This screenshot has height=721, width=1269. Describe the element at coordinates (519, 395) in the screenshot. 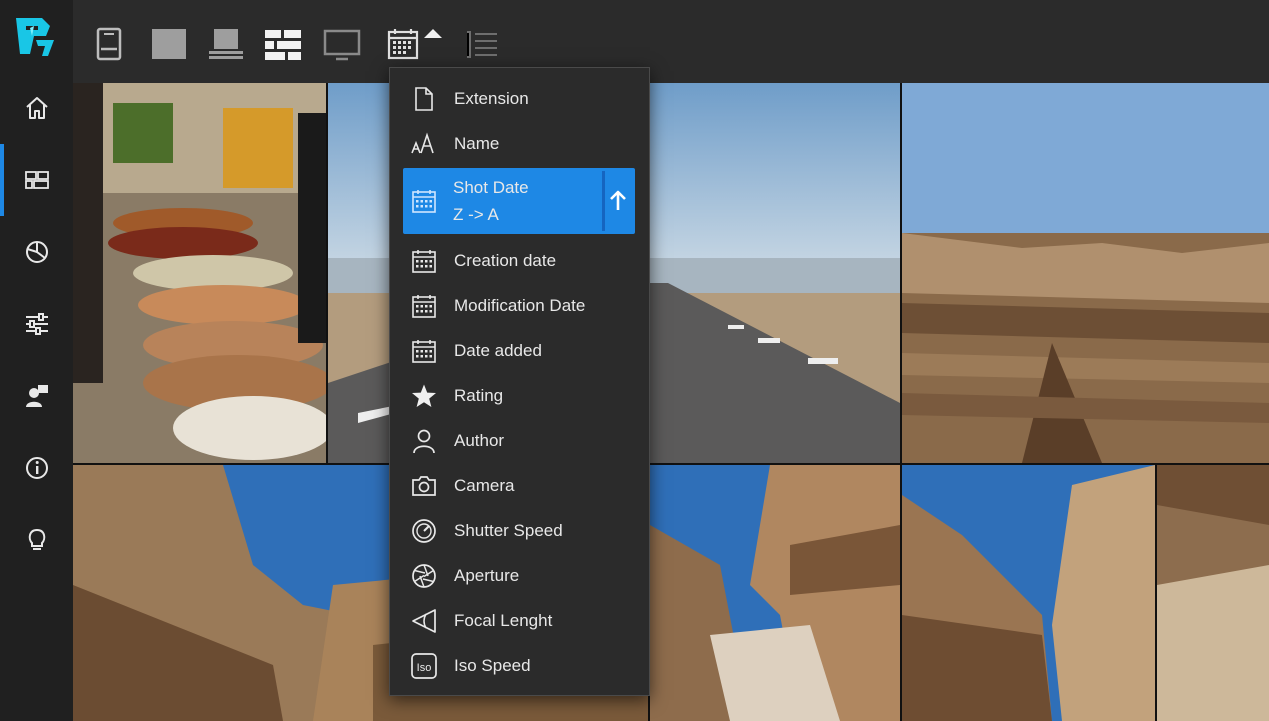

I see `sort-option-rating: Rating` at that location.